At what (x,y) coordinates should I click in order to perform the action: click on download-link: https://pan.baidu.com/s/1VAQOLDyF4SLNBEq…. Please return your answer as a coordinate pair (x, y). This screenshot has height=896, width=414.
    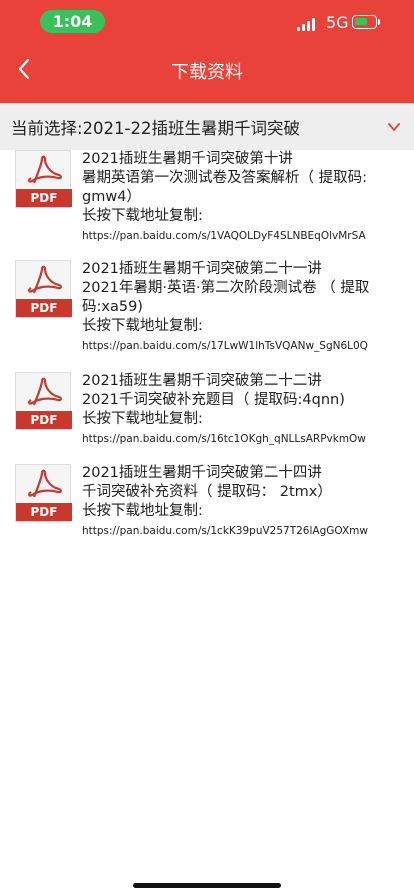
    Looking at the image, I should click on (240, 236).